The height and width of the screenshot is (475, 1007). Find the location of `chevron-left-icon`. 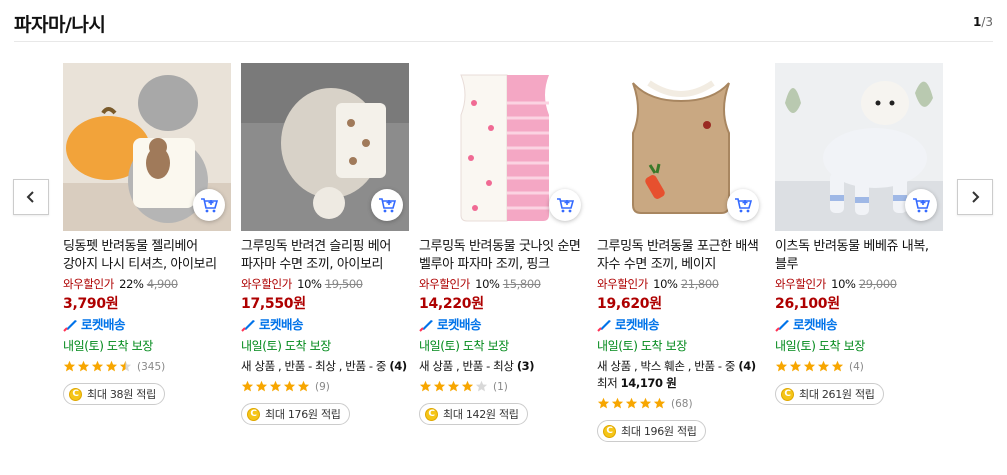

chevron-left-icon is located at coordinates (30, 197).